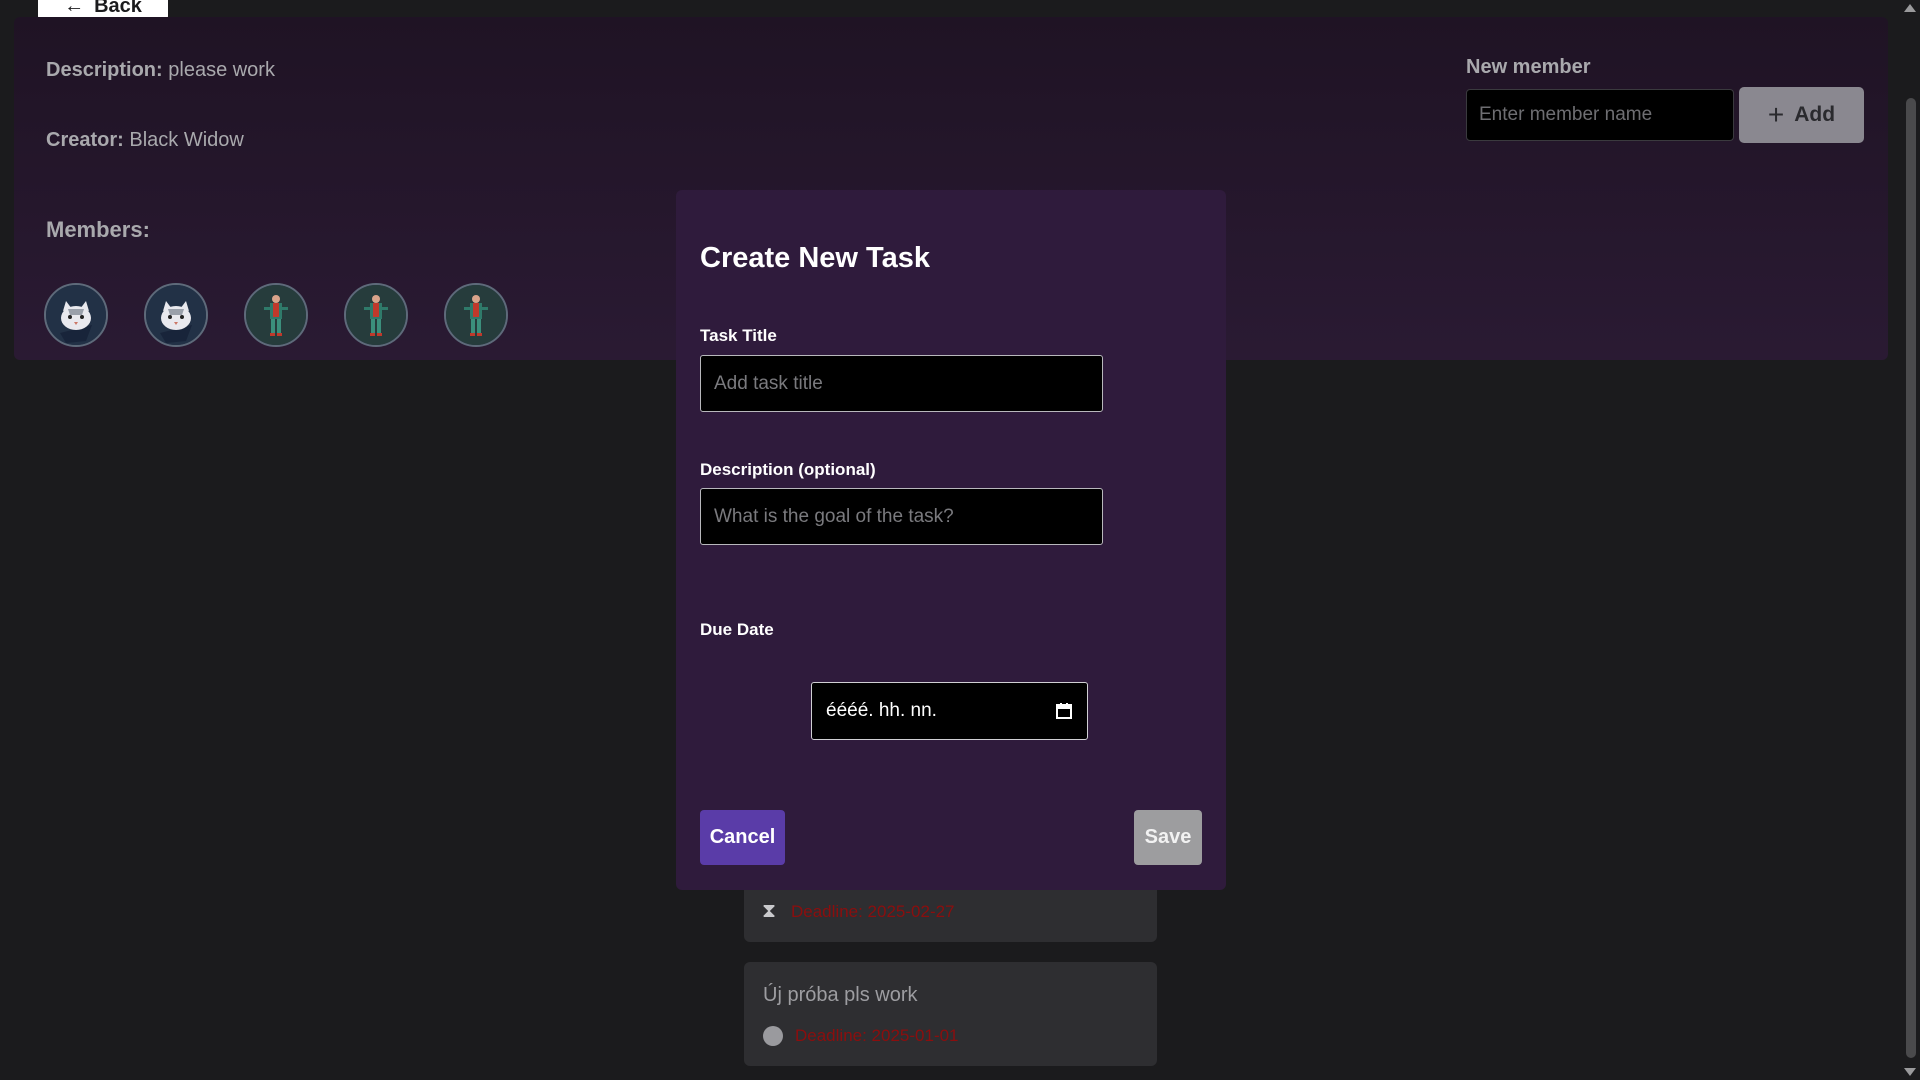 The width and height of the screenshot is (1920, 1080). I want to click on project-creator-value: Black Widow, so click(186, 140).